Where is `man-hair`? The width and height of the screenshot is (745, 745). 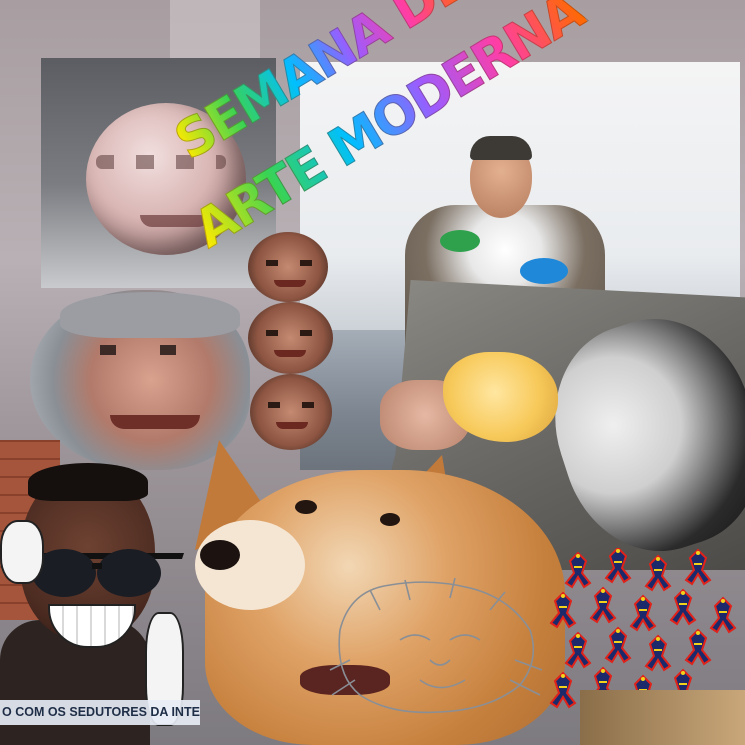 man-hair is located at coordinates (501, 148).